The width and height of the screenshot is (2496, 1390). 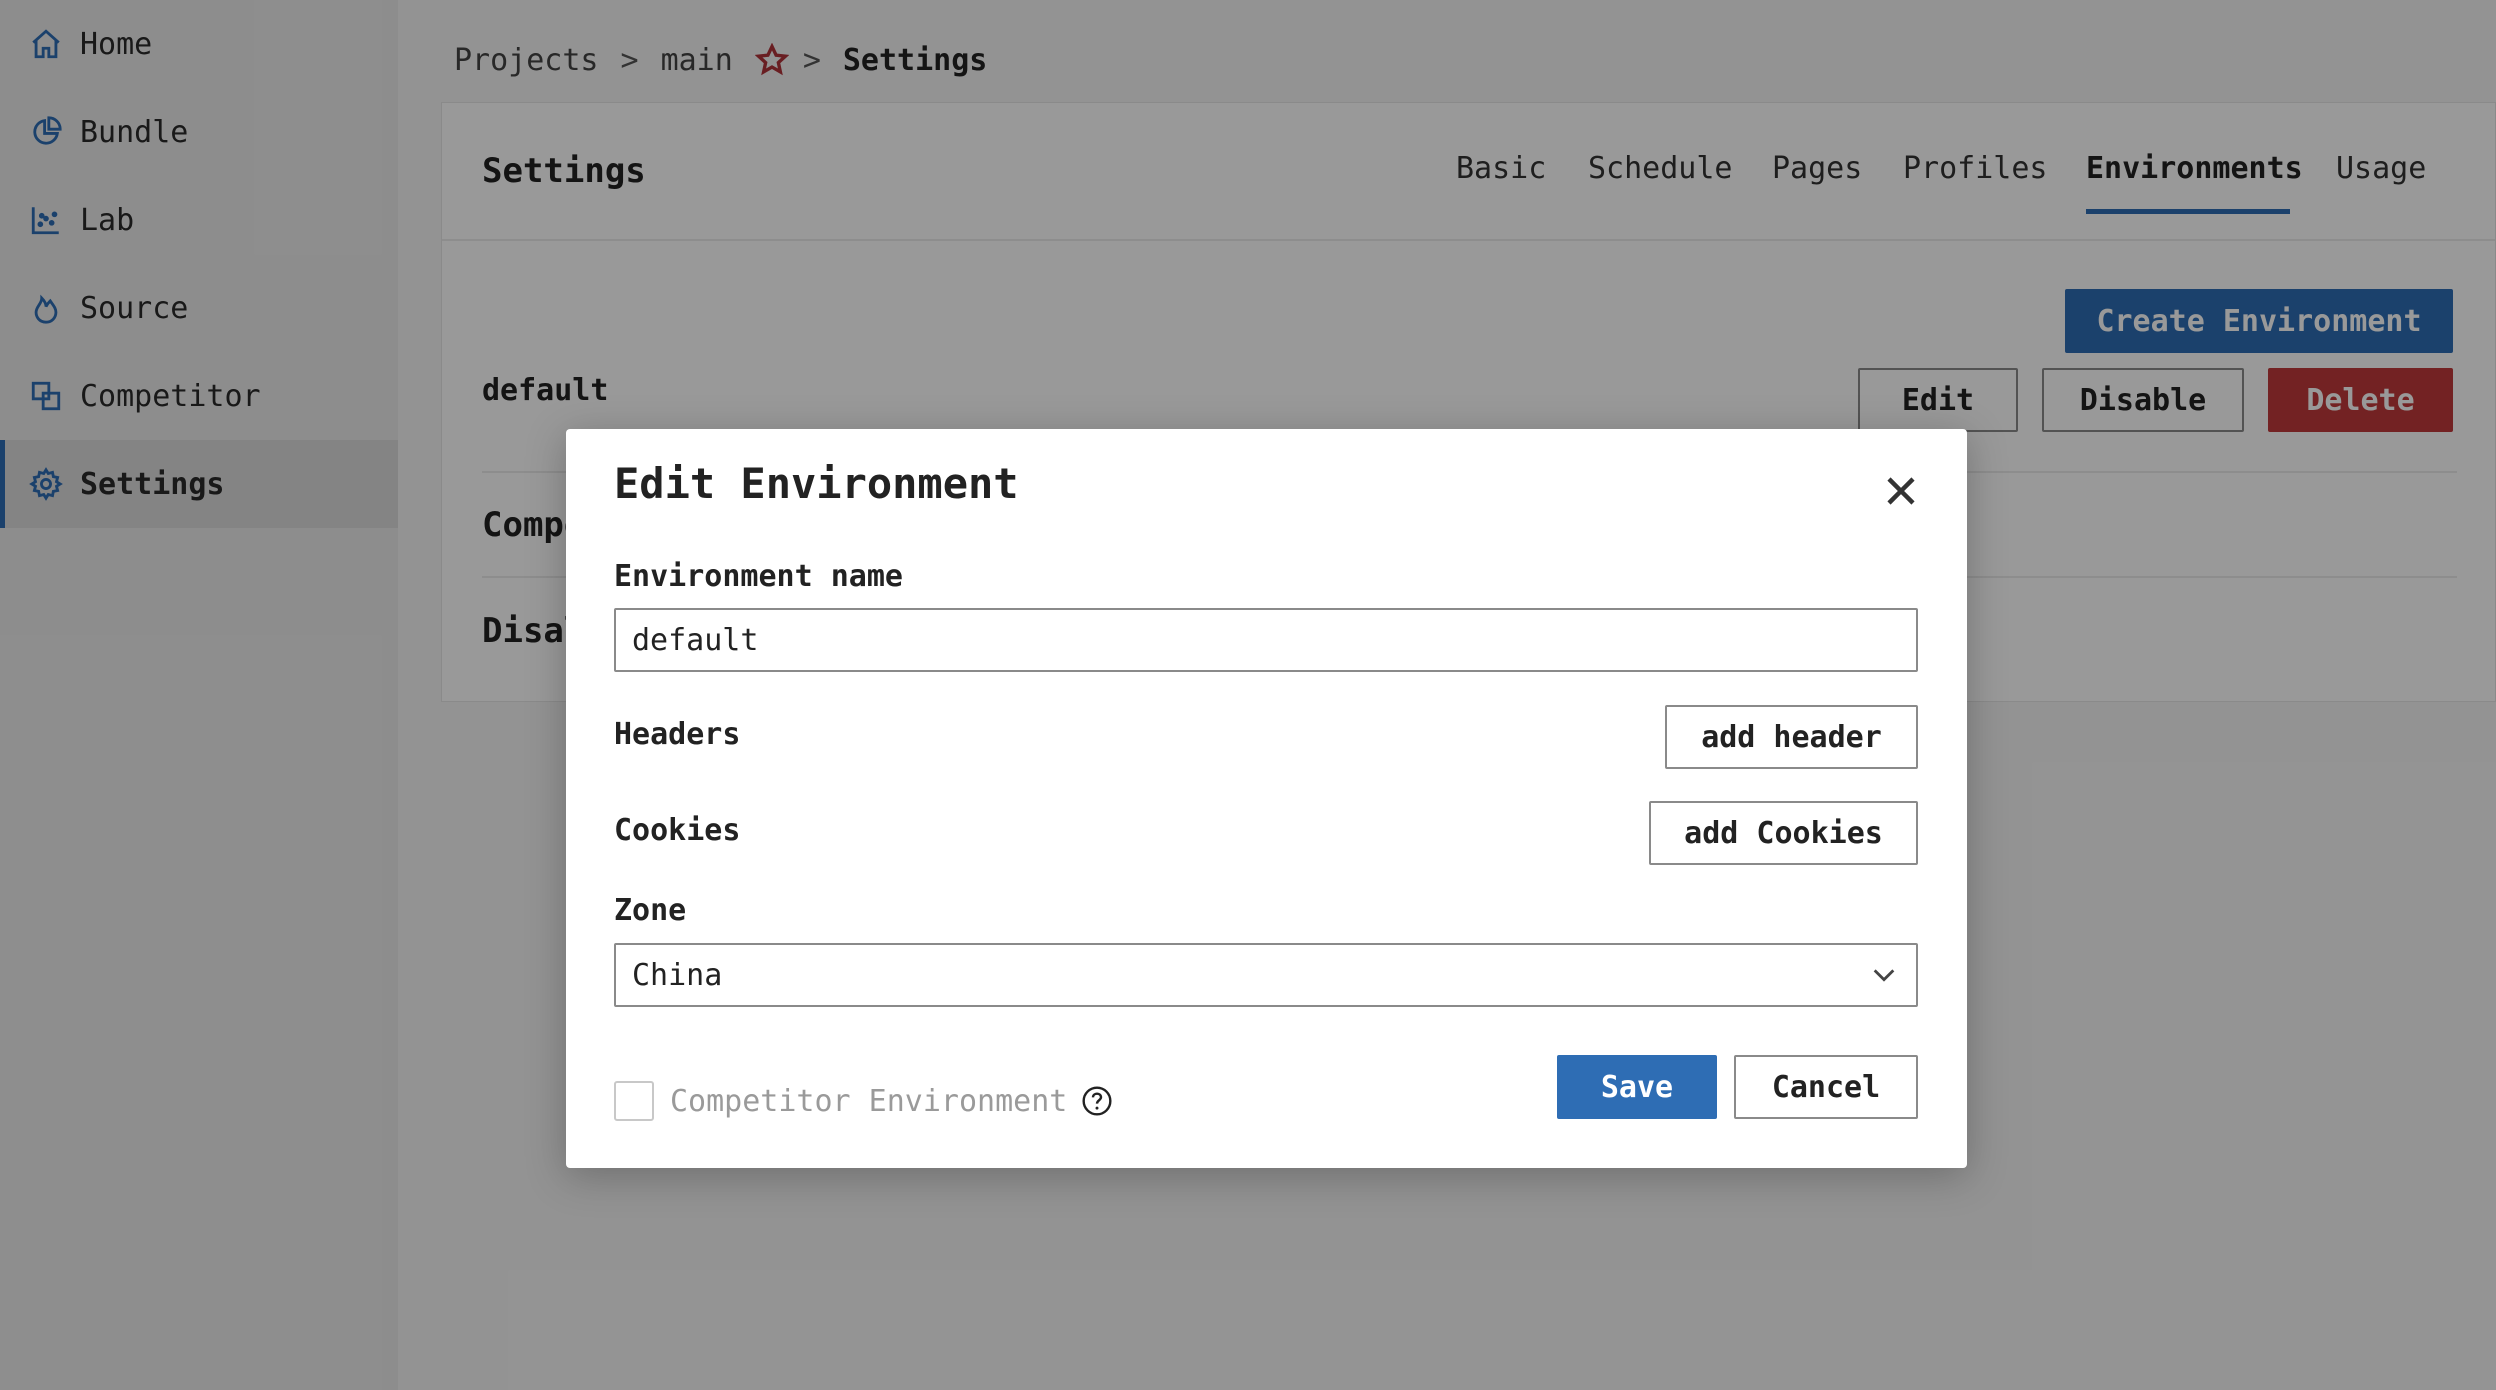 I want to click on close-icon, so click(x=1901, y=491).